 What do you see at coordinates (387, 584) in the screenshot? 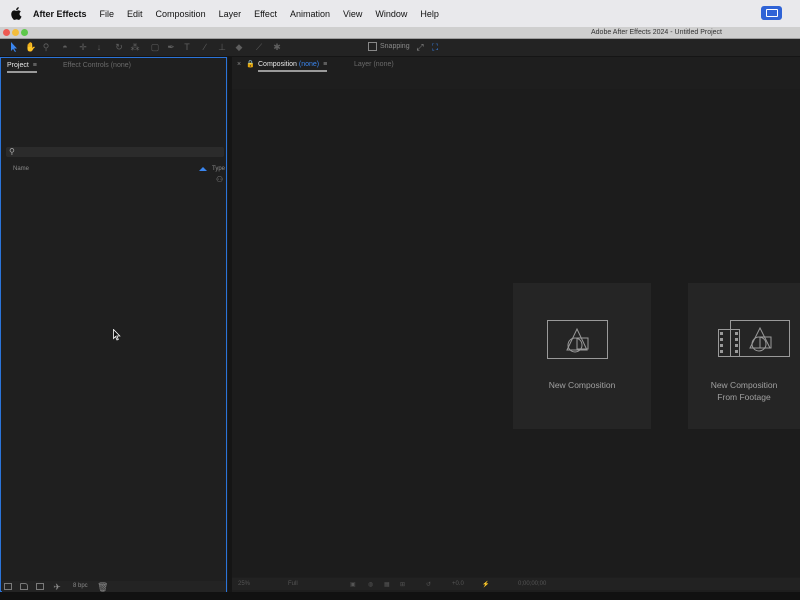
I see `region-icon: ▦` at bounding box center [387, 584].